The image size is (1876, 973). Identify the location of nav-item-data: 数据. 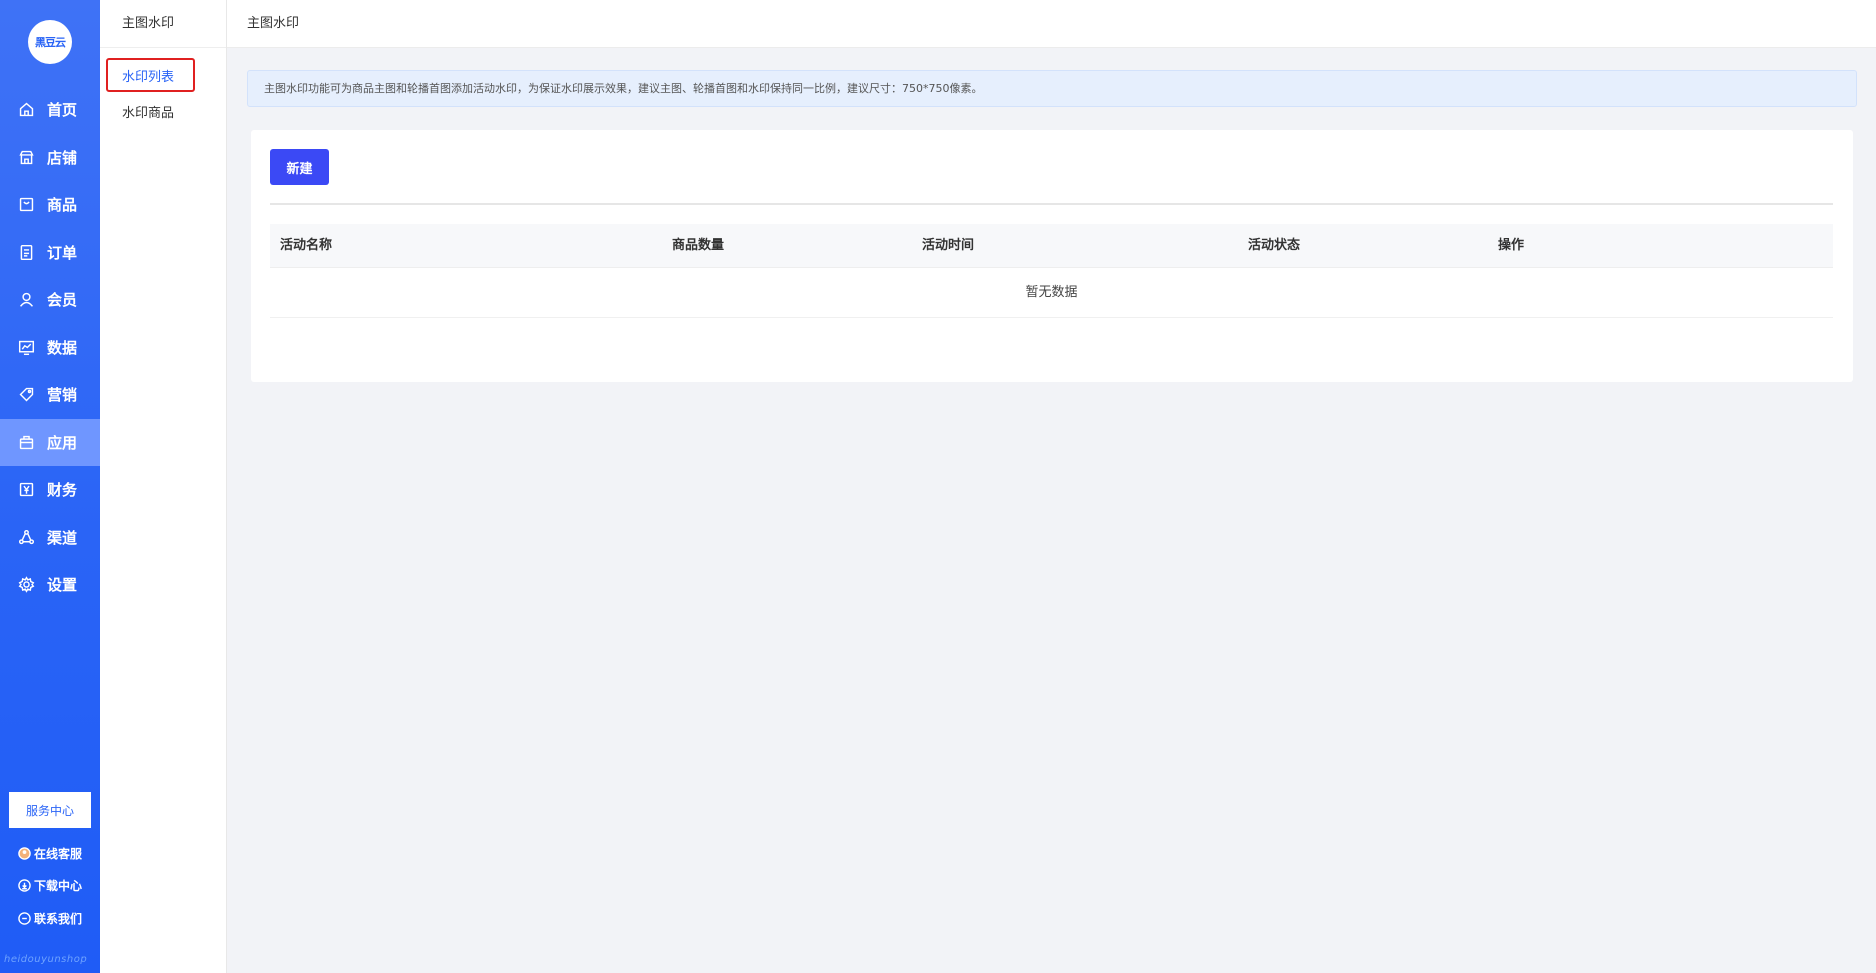
(50, 348).